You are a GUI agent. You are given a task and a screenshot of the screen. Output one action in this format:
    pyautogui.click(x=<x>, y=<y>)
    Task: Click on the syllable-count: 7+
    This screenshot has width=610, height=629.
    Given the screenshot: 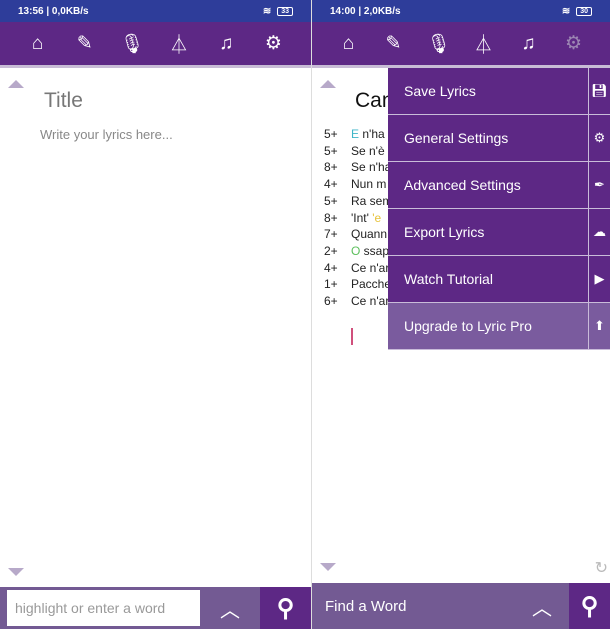 What is the action you would take?
    pyautogui.click(x=331, y=234)
    